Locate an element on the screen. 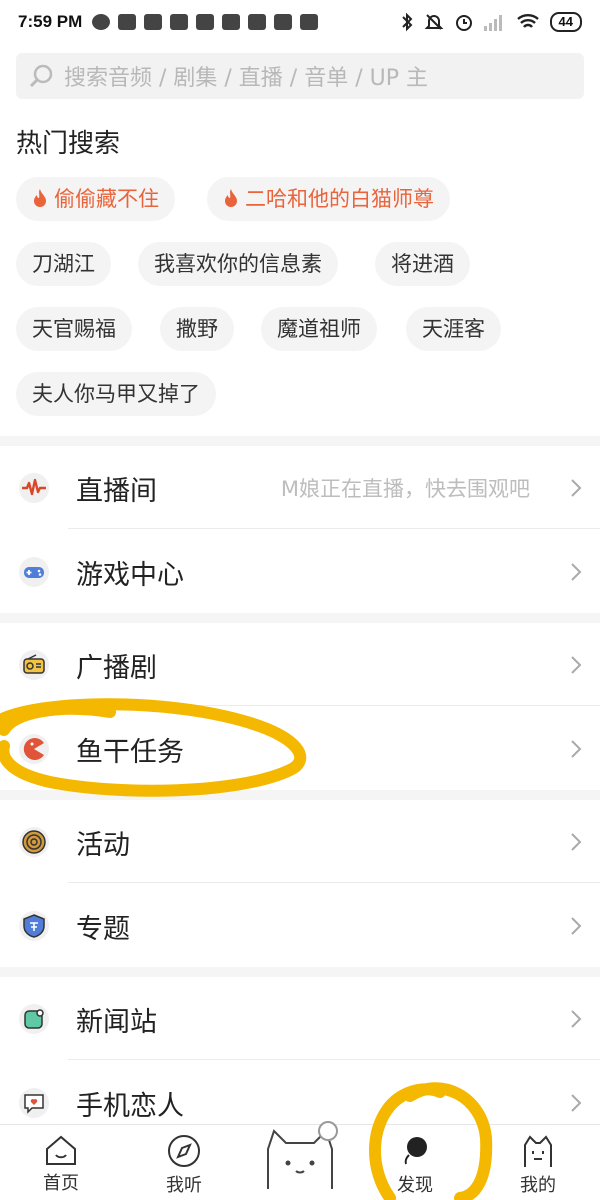 The height and width of the screenshot is (1200, 600). menu-row-live: 直播间 M娘正在直播，快去围观吧 is located at coordinates (300, 488).